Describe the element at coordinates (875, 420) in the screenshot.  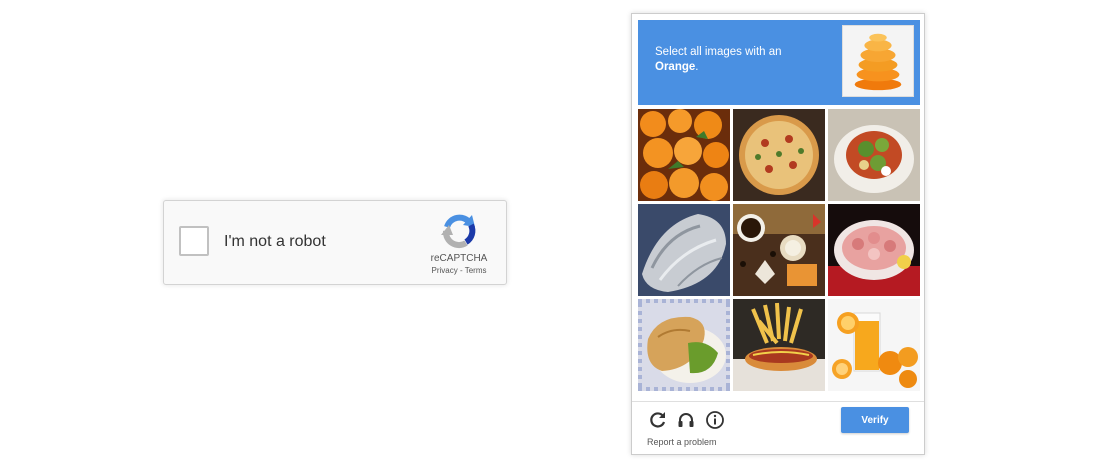
I see `verify-button: Verify` at that location.